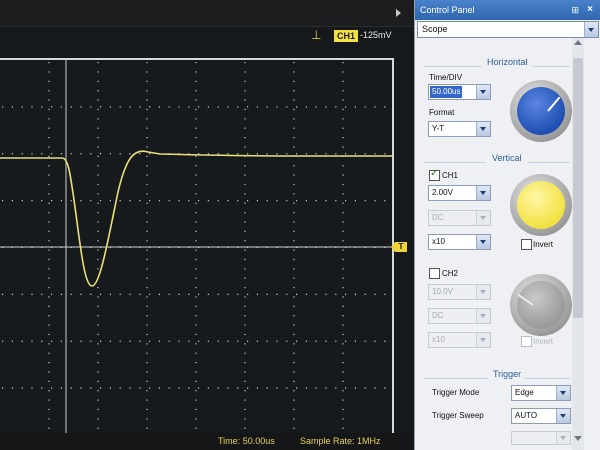 The height and width of the screenshot is (450, 600). I want to click on horizontal-timebase-knob, so click(541, 111).